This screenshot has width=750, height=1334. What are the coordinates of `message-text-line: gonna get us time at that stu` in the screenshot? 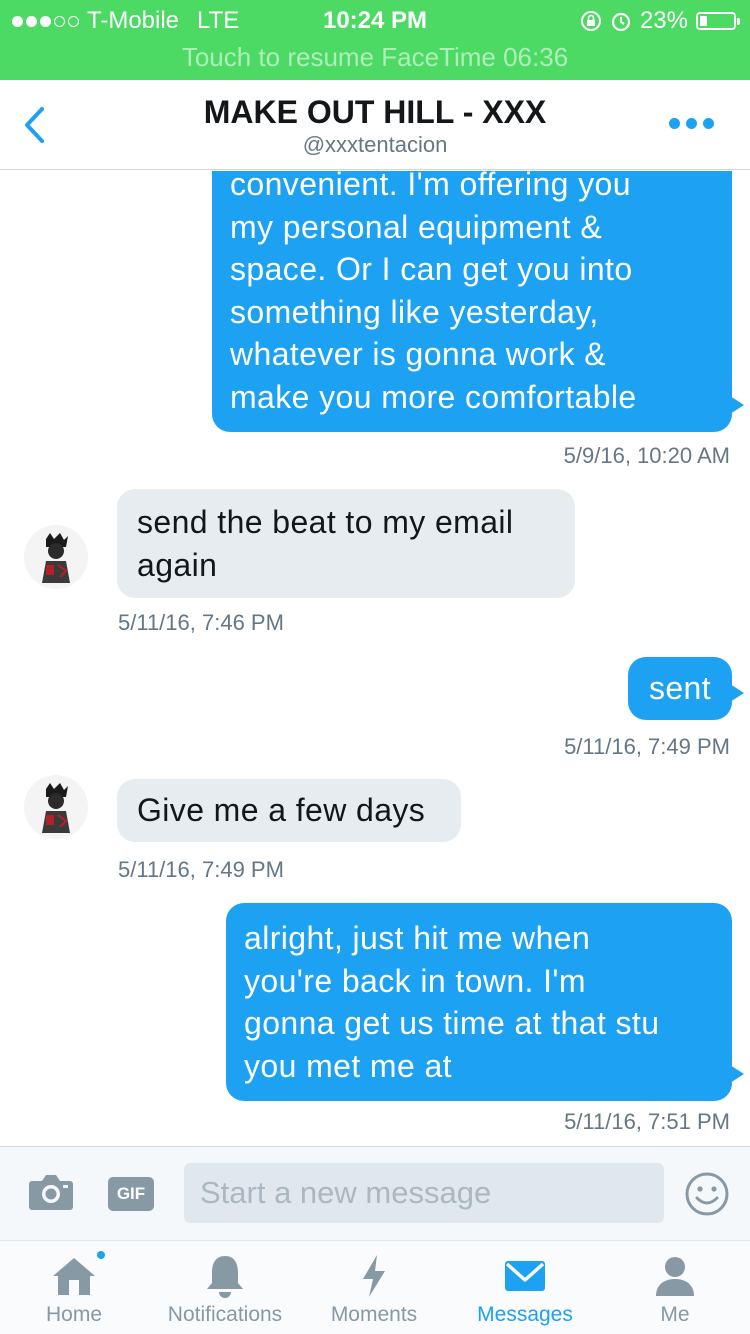 It's located at (452, 1023).